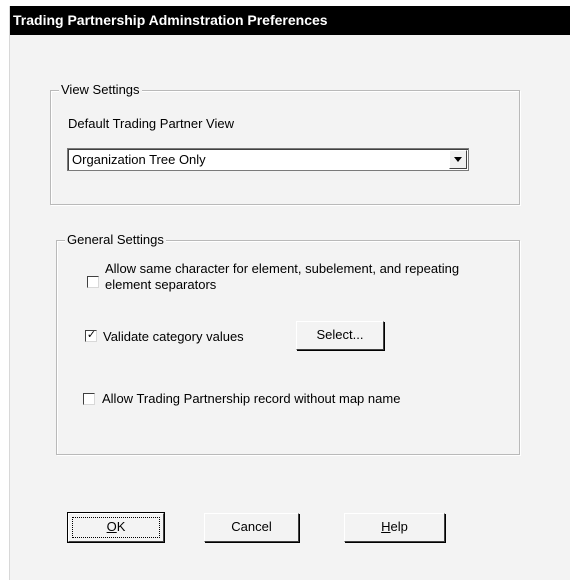 The image size is (572, 580). I want to click on general-settings-legend: General Settings, so click(115, 240).